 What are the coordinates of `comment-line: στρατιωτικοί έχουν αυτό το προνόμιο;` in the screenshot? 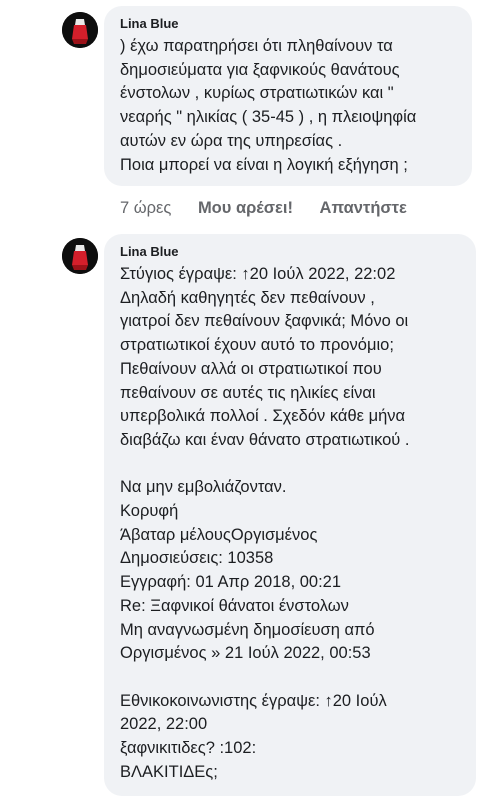 It's located at (257, 345).